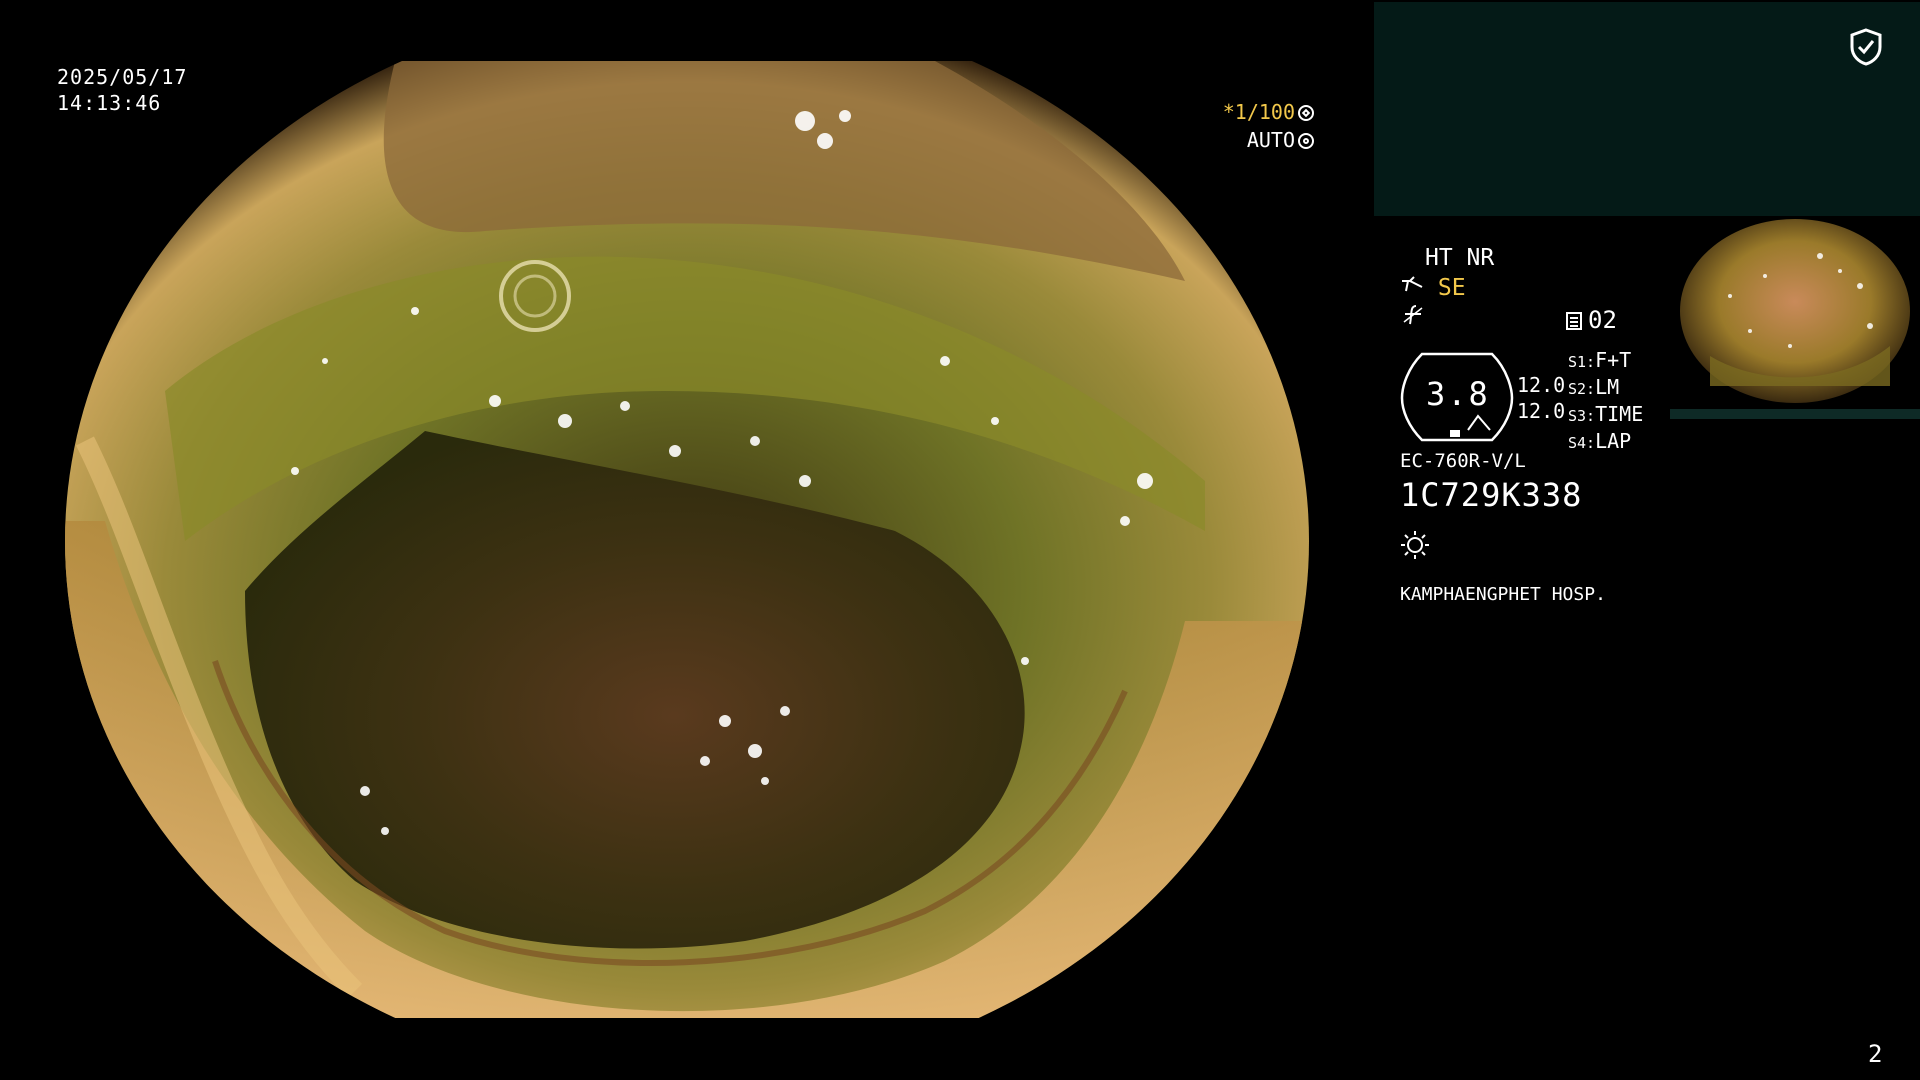 The width and height of the screenshot is (1920, 1080). I want to click on serial-number: 1C729K338, so click(1491, 495).